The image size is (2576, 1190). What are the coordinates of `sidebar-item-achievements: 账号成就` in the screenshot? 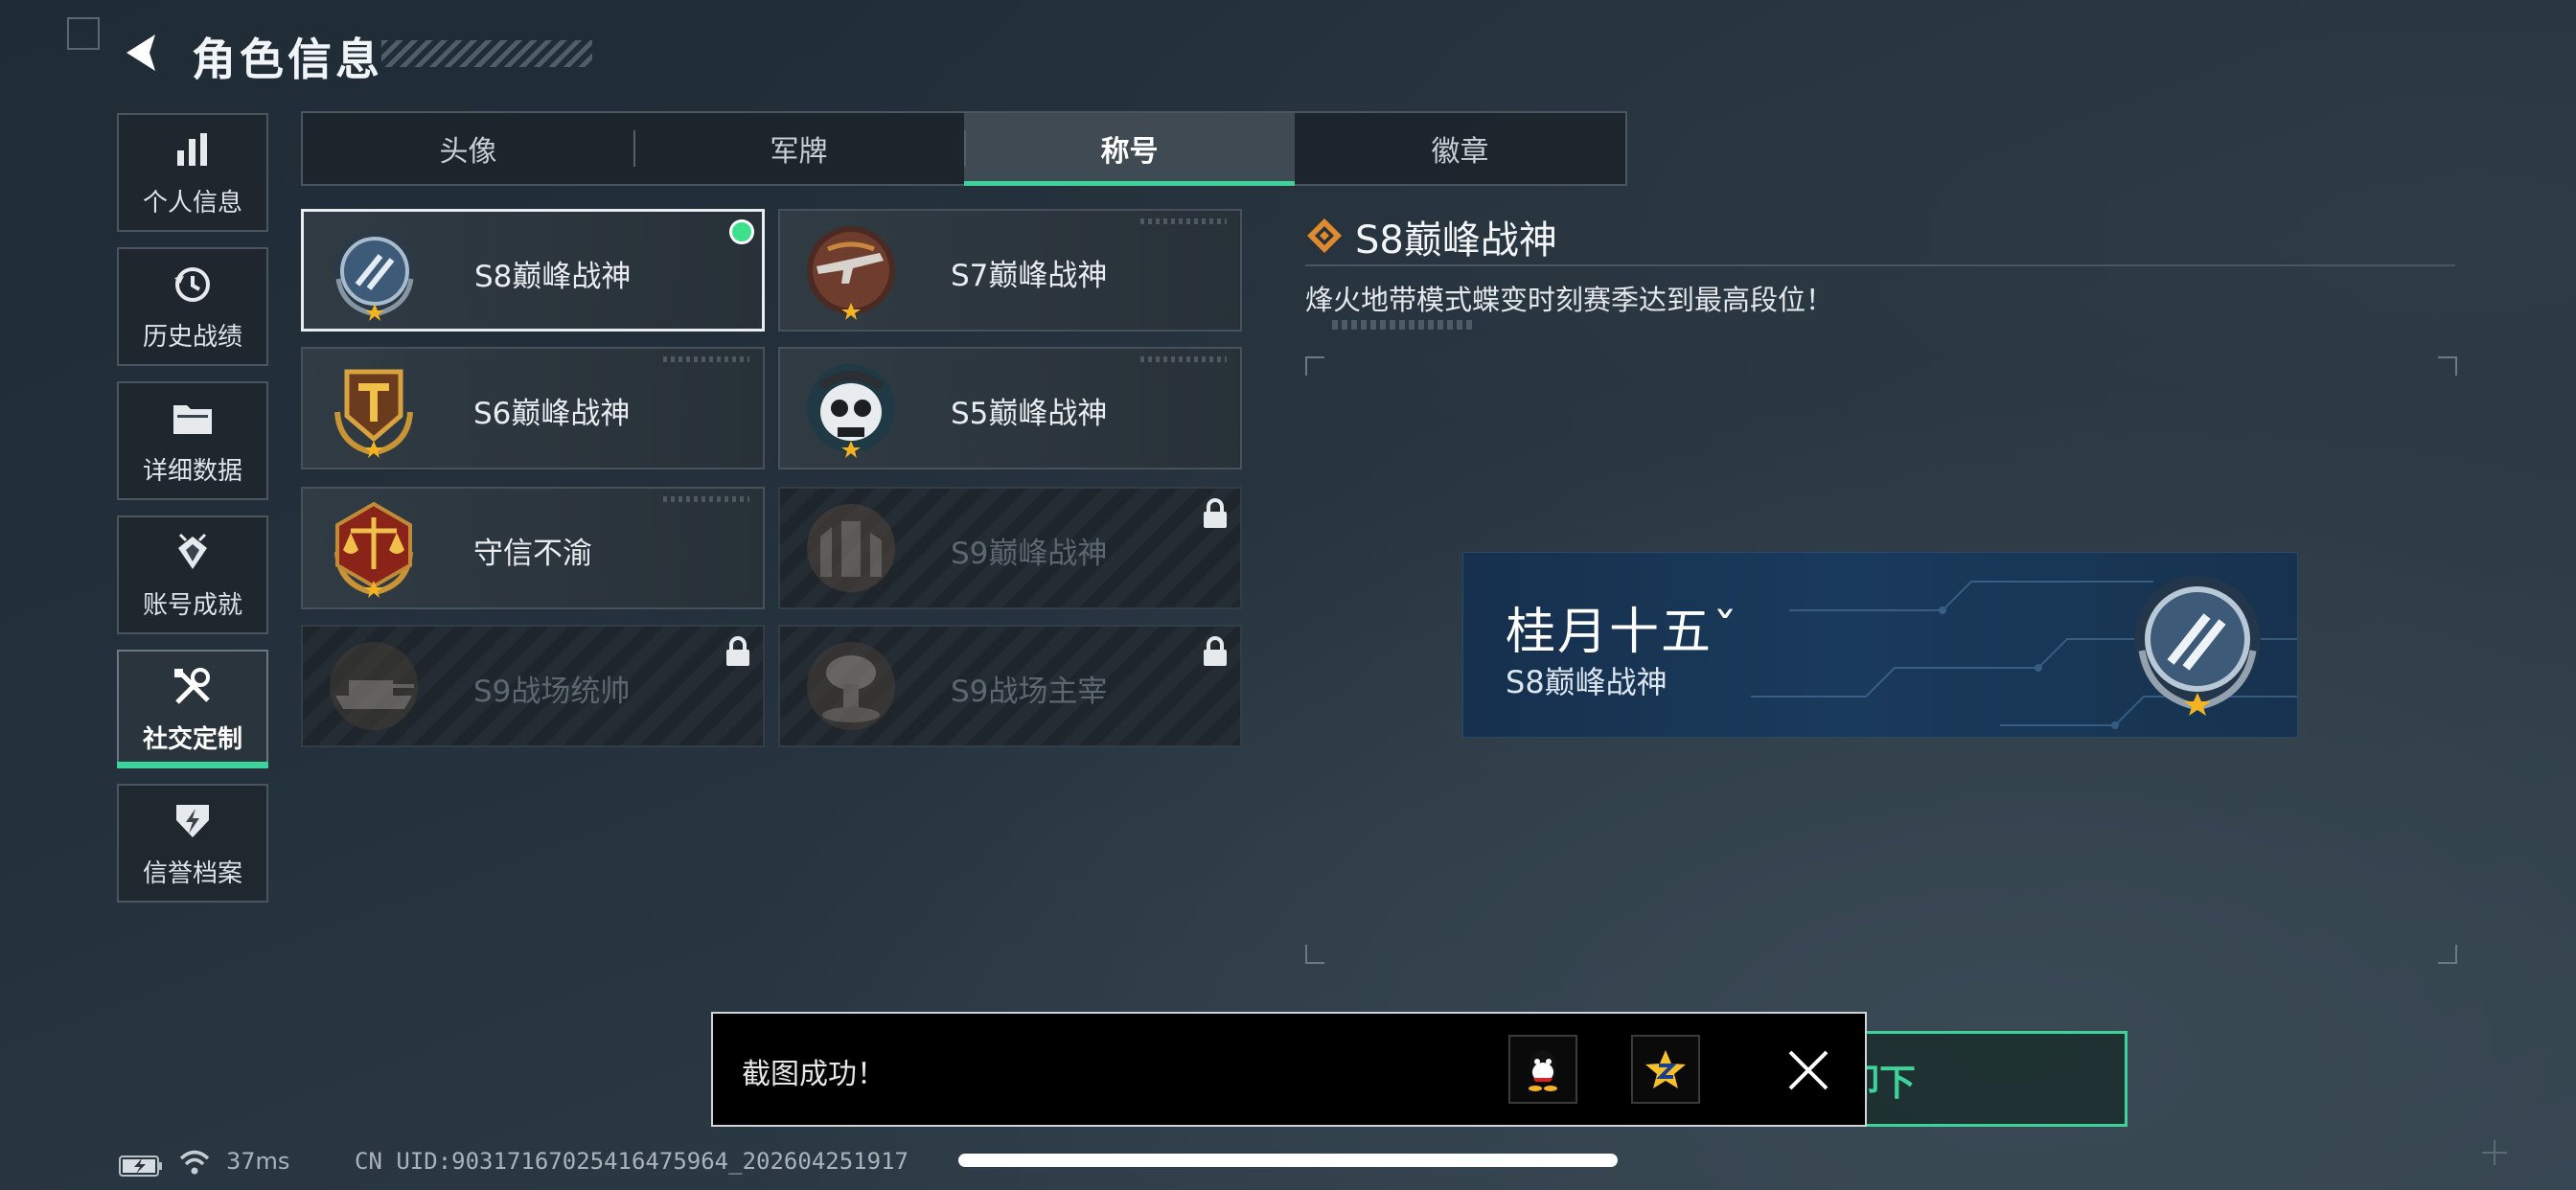 It's located at (193, 574).